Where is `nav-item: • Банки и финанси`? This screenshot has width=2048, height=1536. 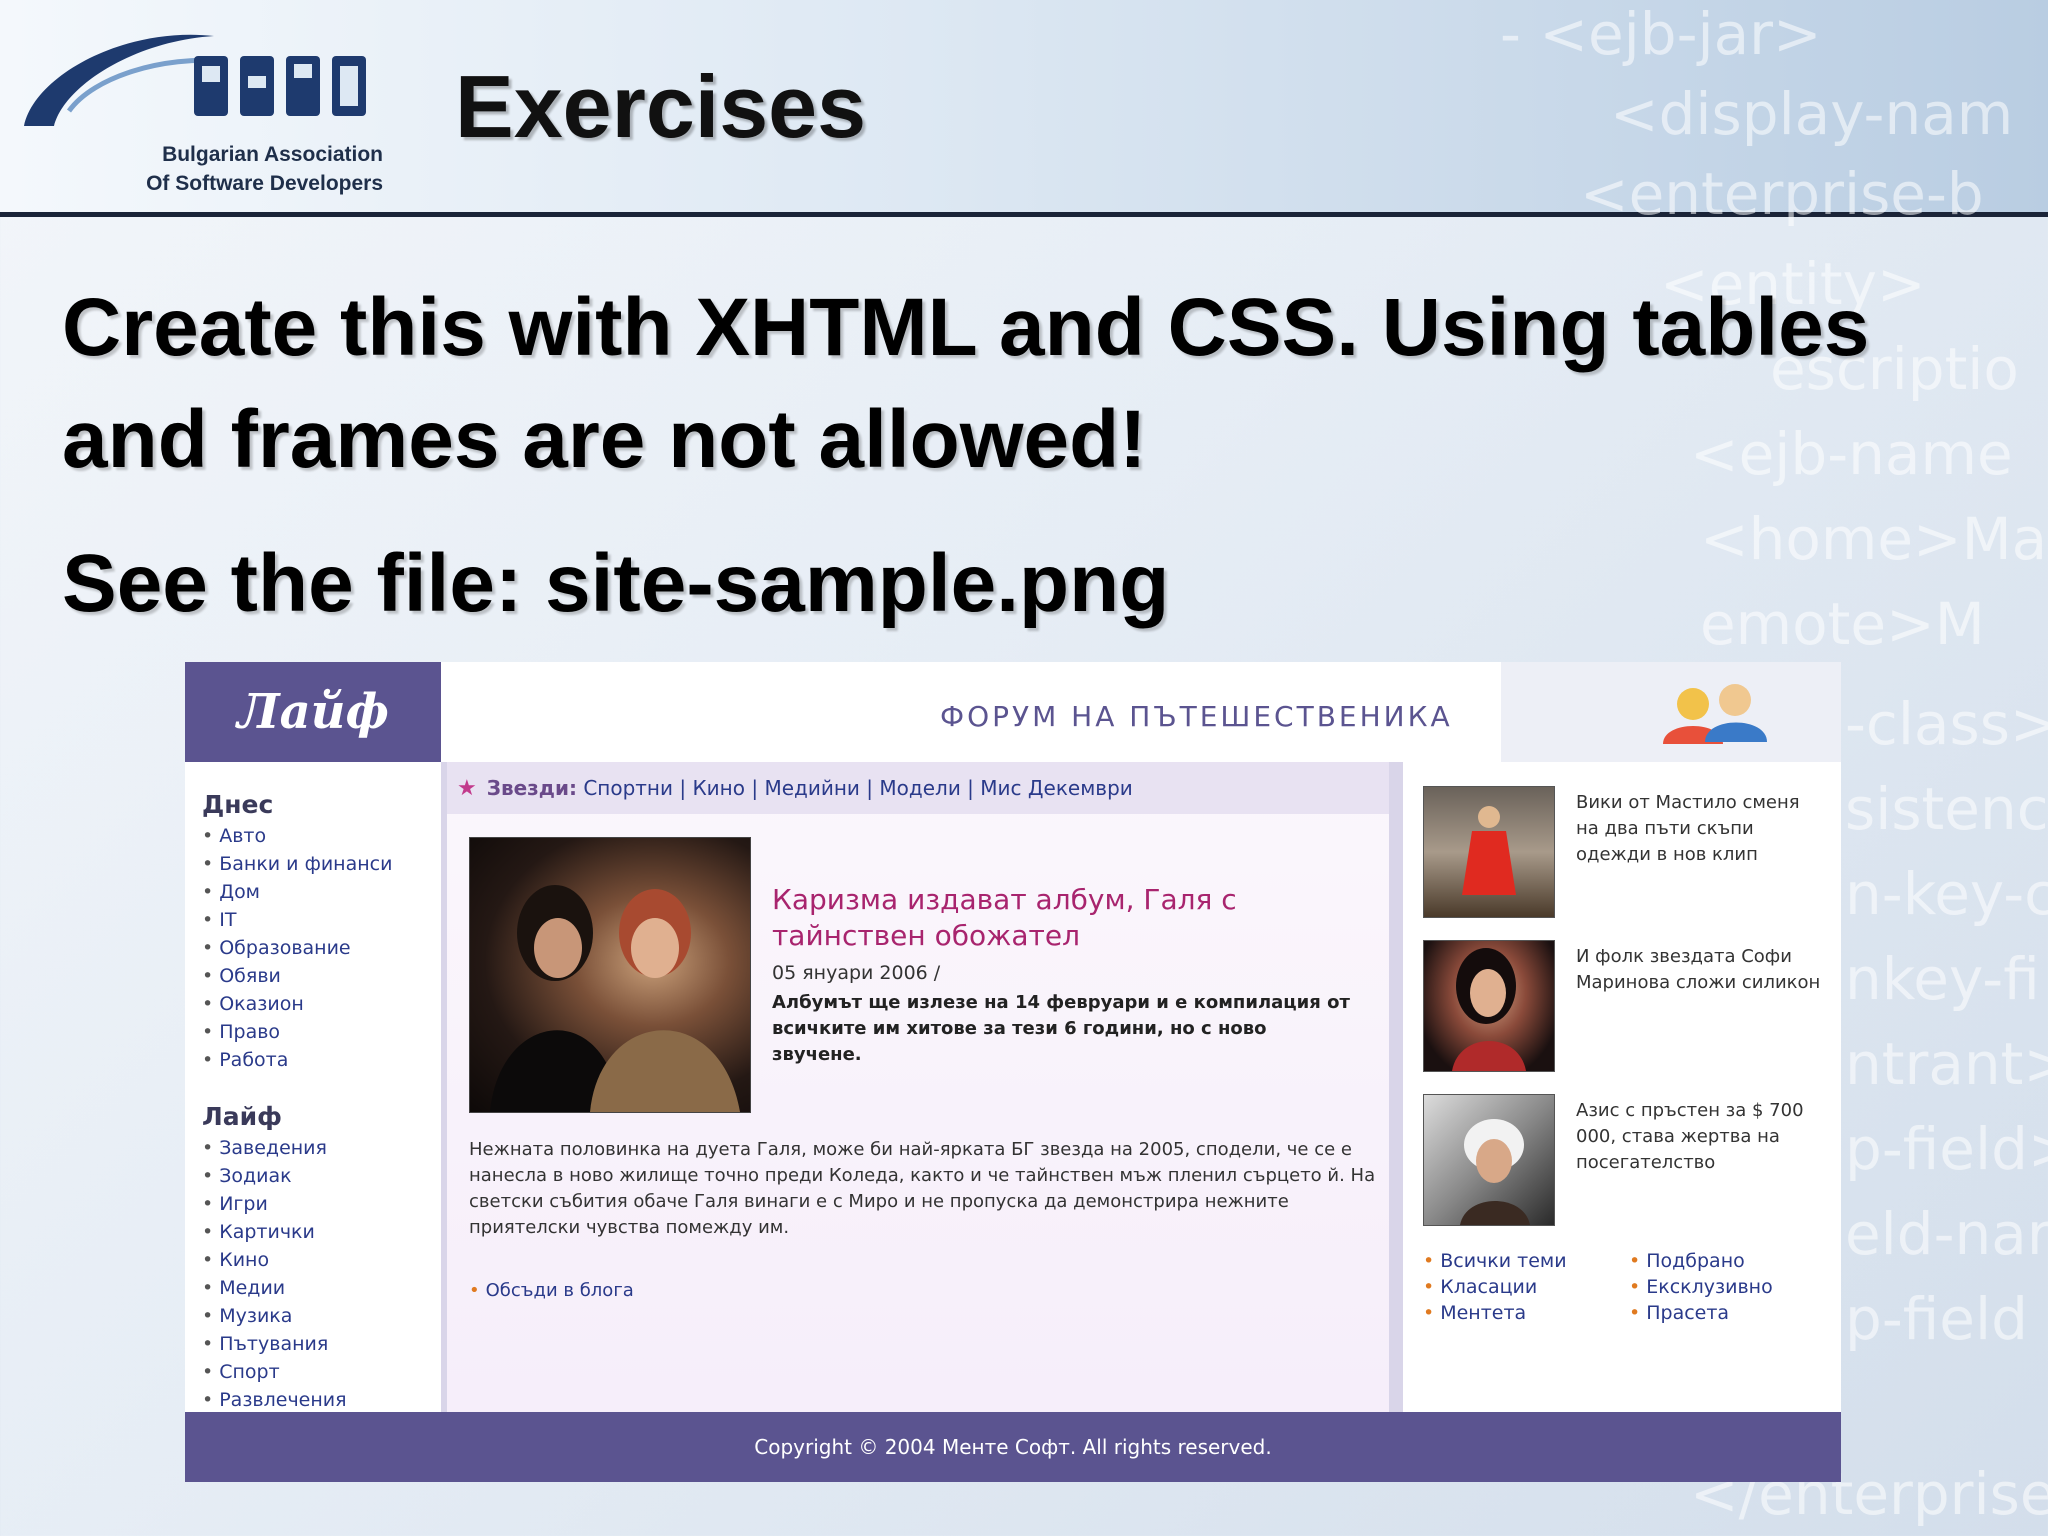
nav-item: • Банки и финанси is located at coordinates (297, 864).